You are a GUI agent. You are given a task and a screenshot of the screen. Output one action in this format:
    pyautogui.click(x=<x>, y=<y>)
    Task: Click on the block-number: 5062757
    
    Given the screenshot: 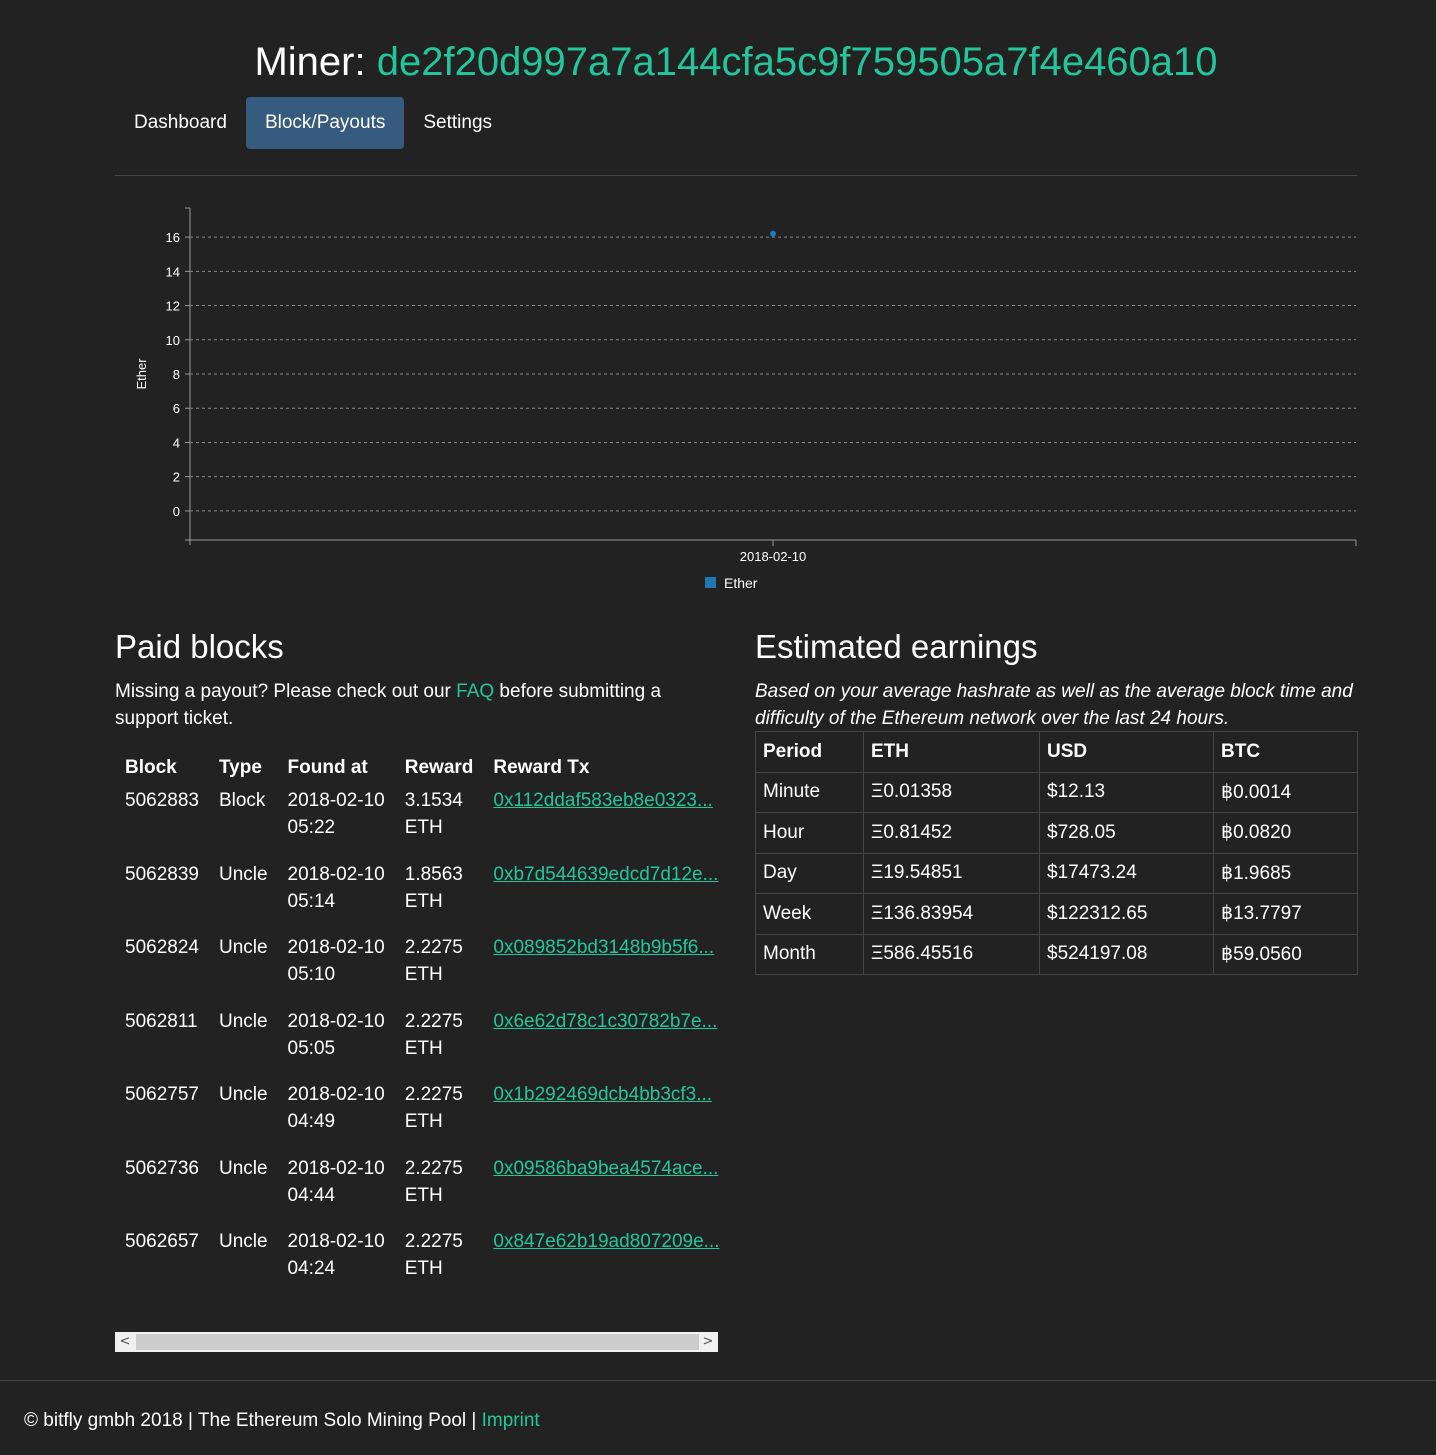 What is the action you would take?
    pyautogui.click(x=162, y=1094)
    